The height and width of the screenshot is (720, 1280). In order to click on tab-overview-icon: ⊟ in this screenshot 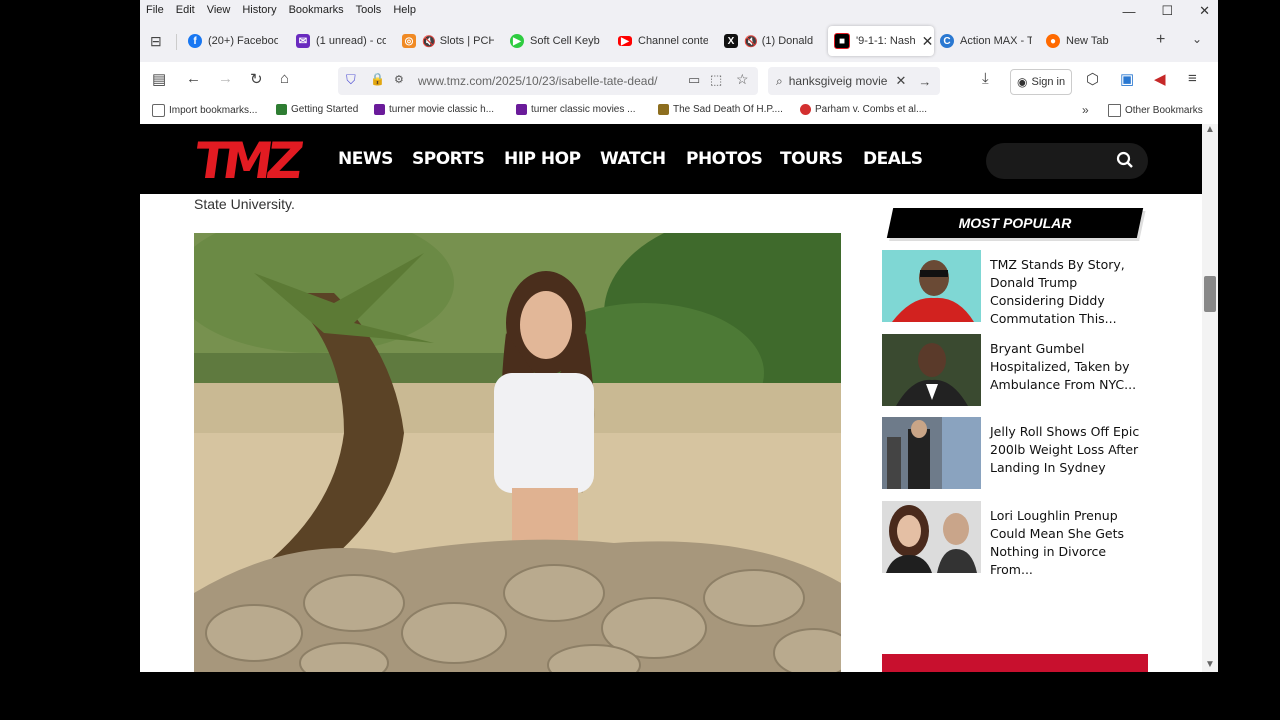, I will do `click(156, 41)`.